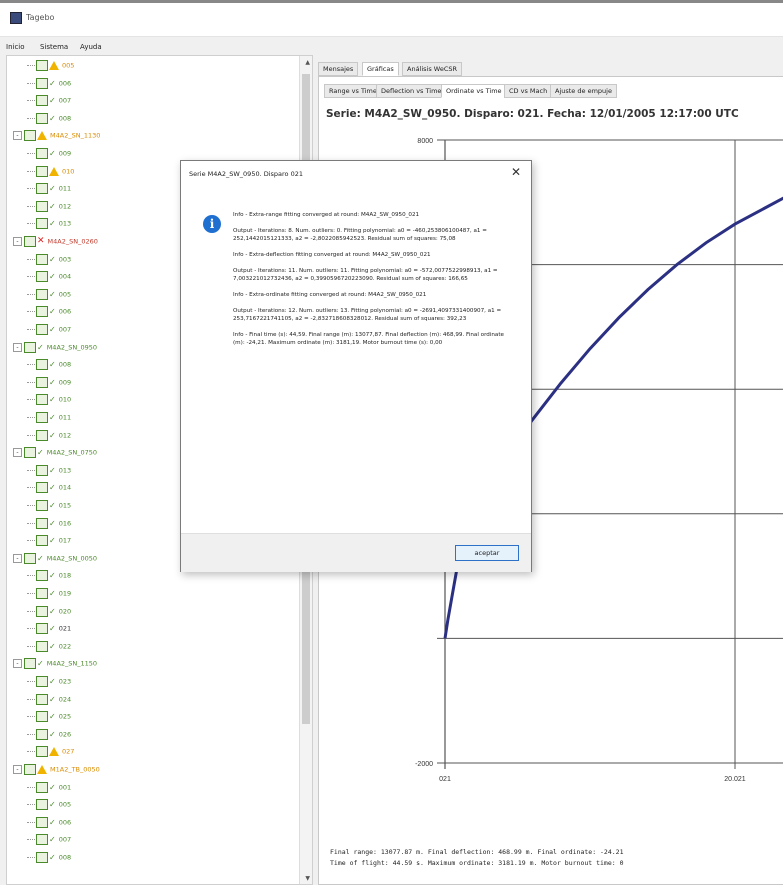 This screenshot has height=885, width=783. I want to click on tab-cd-vs-mach: CD vs Mach, so click(528, 91).